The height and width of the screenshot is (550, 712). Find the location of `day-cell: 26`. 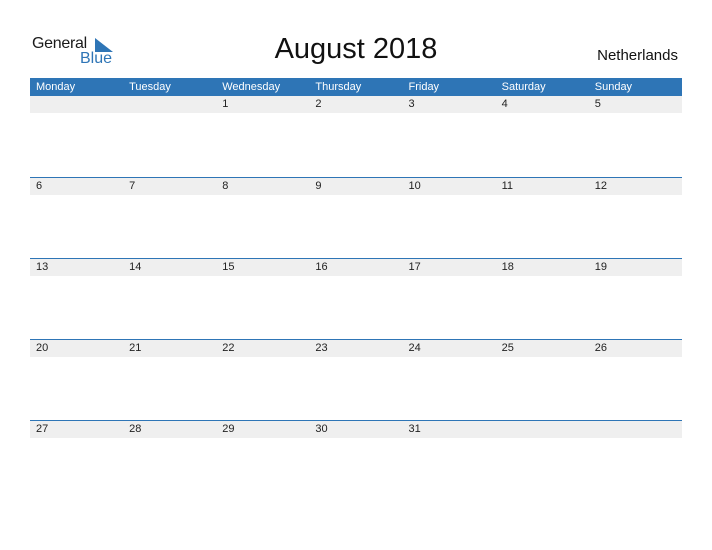

day-cell: 26 is located at coordinates (600, 348).